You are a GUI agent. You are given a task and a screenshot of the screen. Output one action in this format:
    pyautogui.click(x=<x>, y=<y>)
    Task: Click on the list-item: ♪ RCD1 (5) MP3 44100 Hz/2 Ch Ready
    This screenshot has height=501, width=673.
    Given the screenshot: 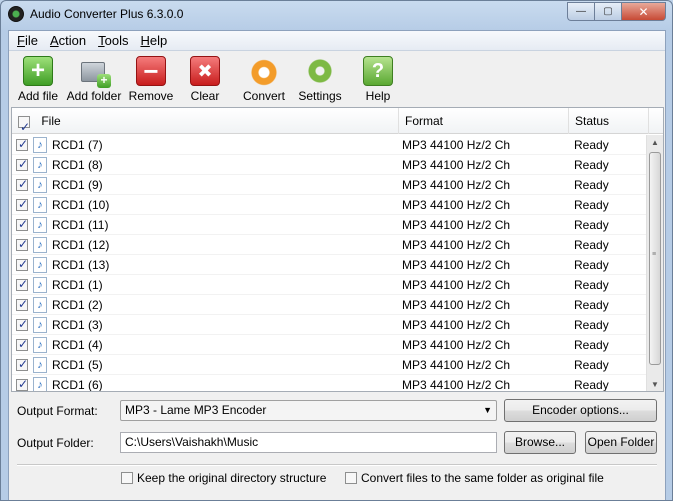 What is the action you would take?
    pyautogui.click(x=330, y=365)
    